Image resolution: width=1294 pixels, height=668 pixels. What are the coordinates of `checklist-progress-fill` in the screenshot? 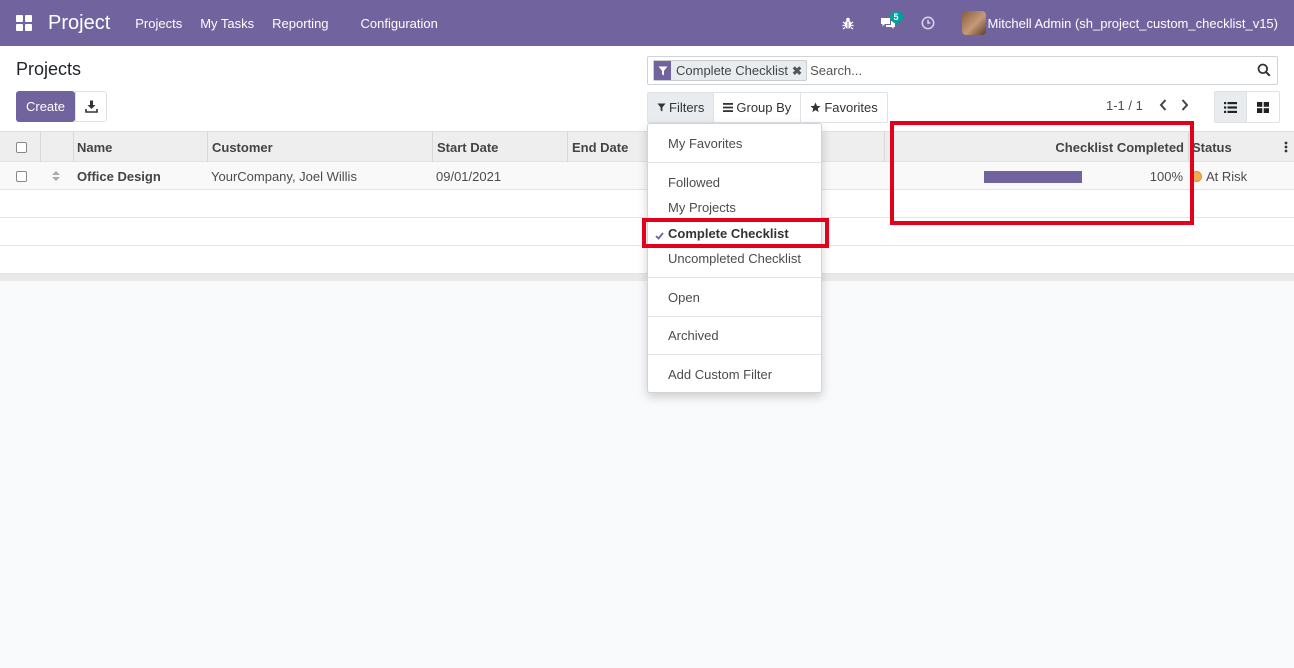 It's located at (1033, 177).